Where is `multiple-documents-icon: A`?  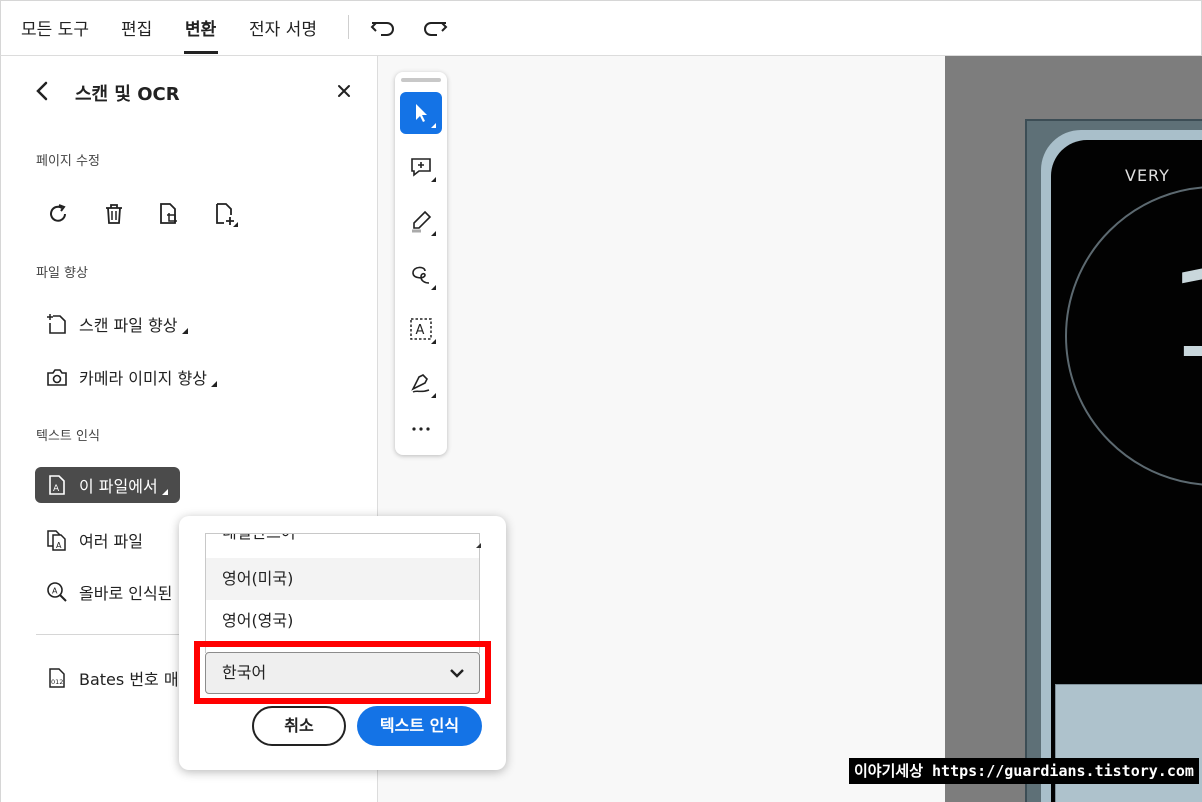 multiple-documents-icon: A is located at coordinates (56, 540).